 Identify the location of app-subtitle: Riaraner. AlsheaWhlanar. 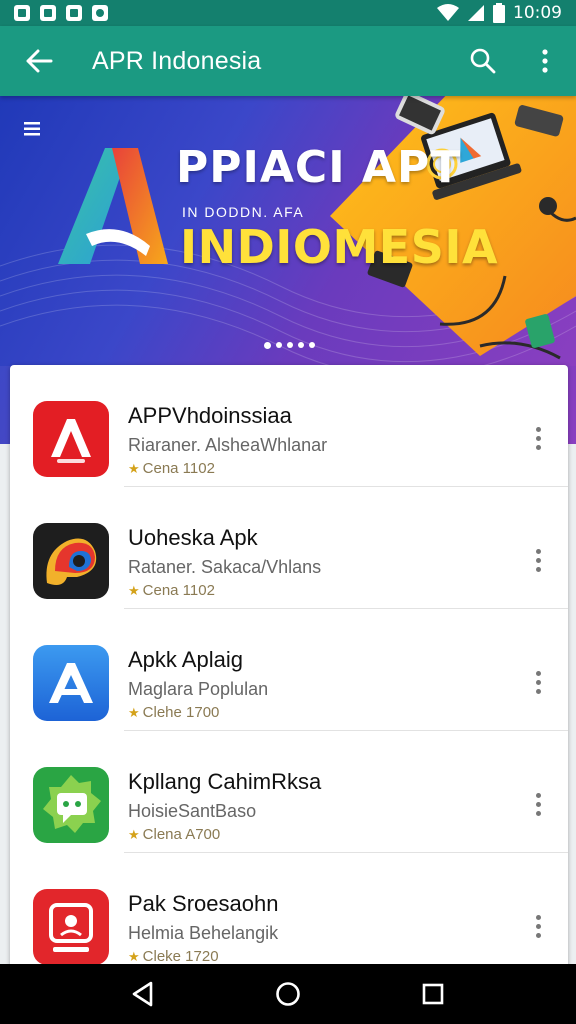
(228, 445).